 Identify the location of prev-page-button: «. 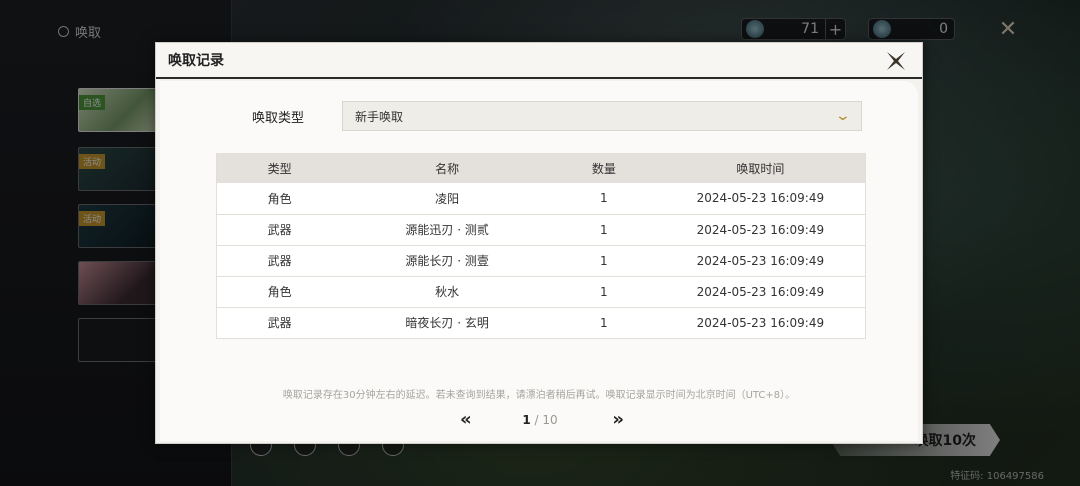
(465, 419).